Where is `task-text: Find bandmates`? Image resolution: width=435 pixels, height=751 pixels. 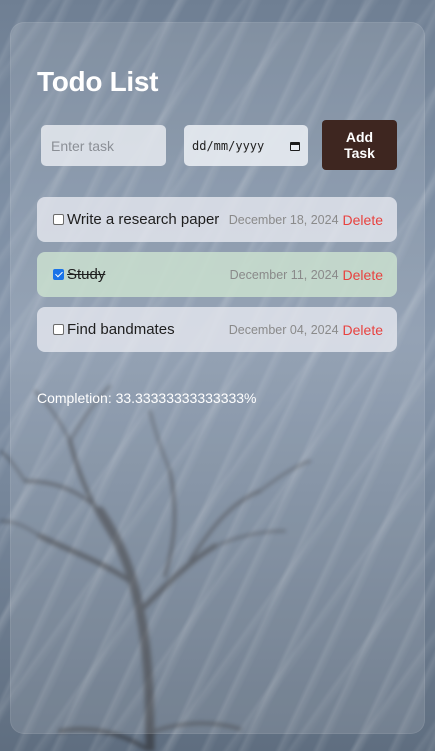
task-text: Find bandmates is located at coordinates (121, 329).